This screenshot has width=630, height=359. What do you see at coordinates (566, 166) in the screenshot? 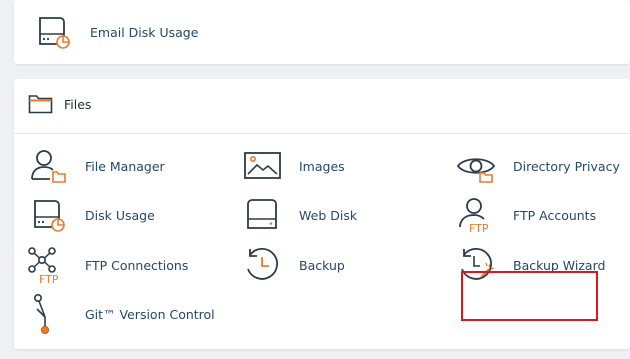
I see `directory-privacy-label: Directory Privacy` at bounding box center [566, 166].